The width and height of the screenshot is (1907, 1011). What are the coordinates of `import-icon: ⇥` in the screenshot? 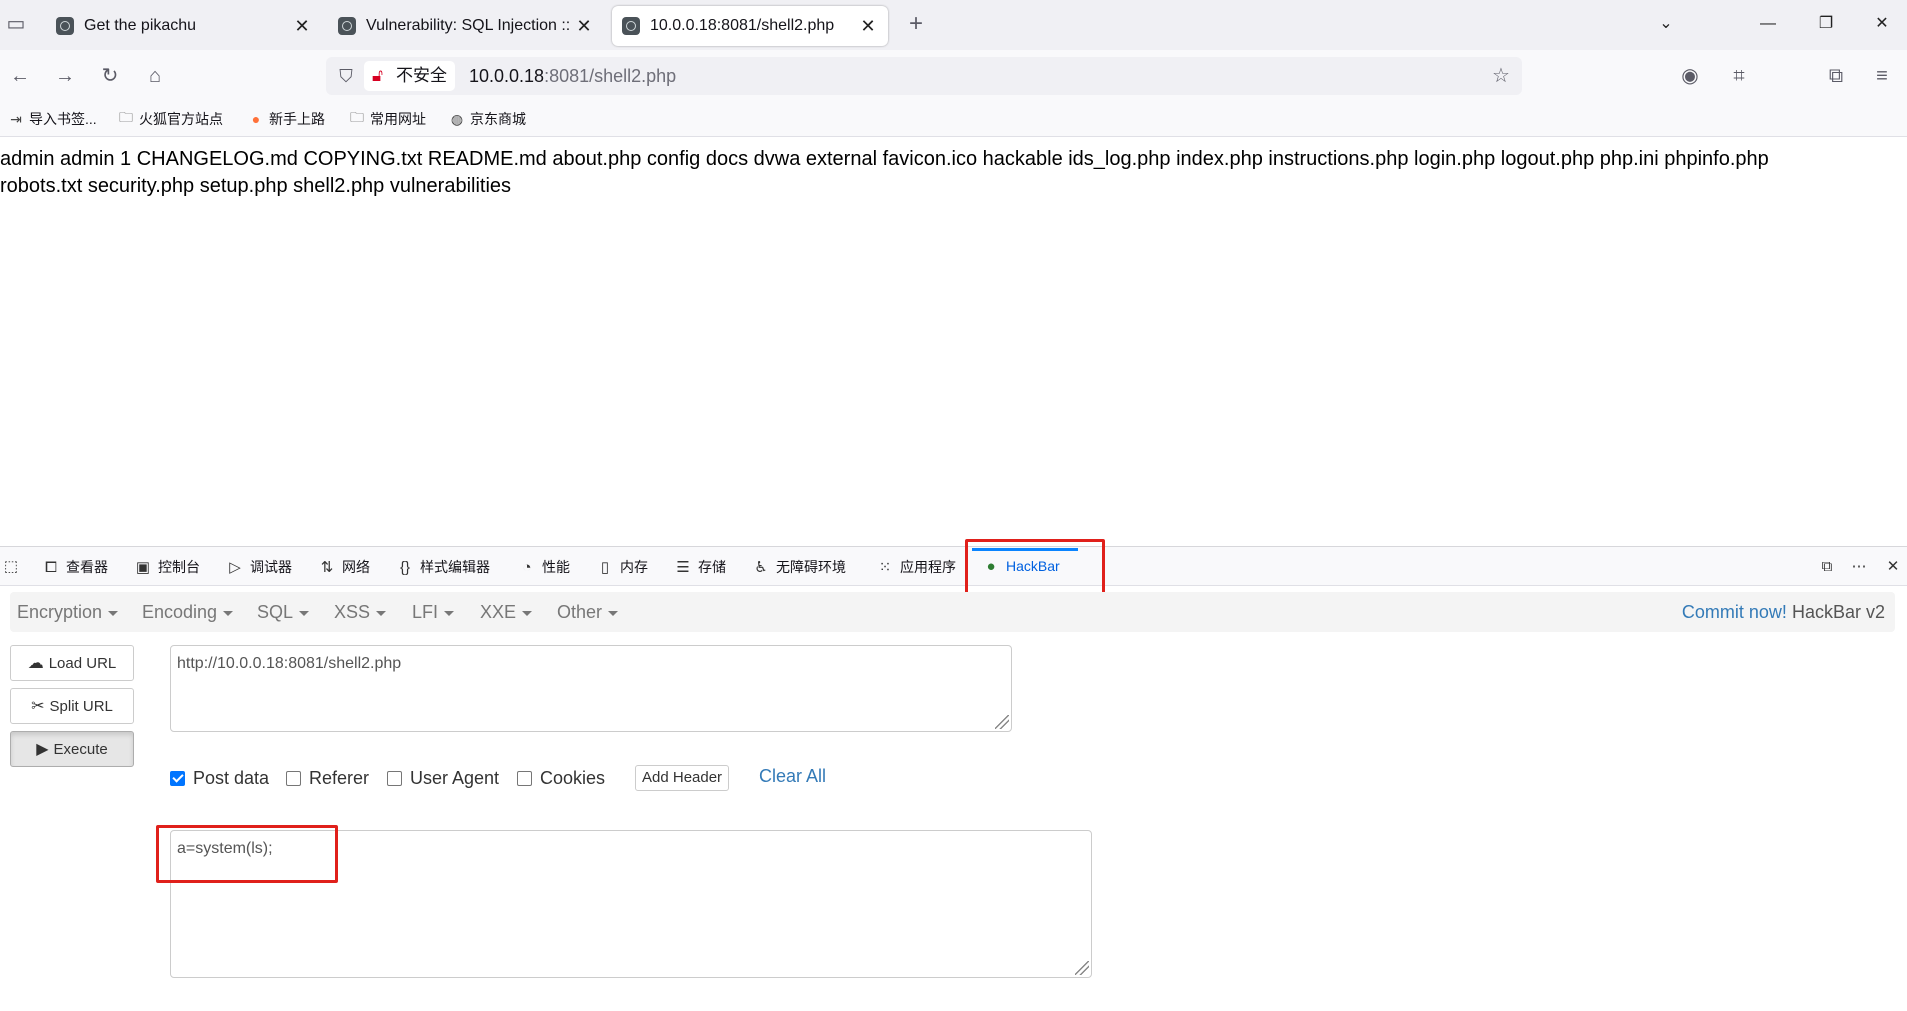 It's located at (16, 118).